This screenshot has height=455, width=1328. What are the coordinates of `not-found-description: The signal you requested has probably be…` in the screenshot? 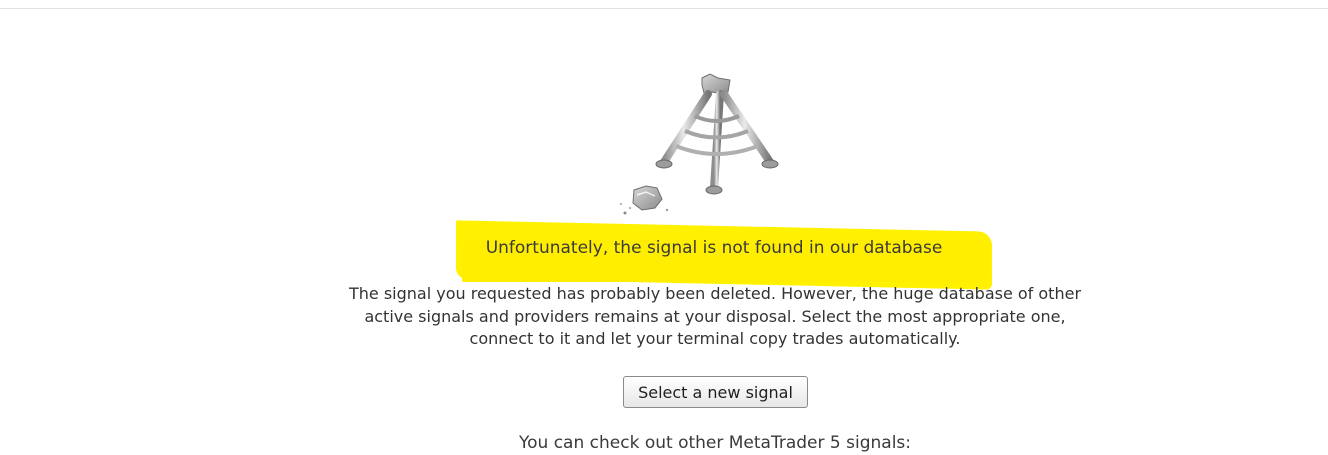 It's located at (715, 316).